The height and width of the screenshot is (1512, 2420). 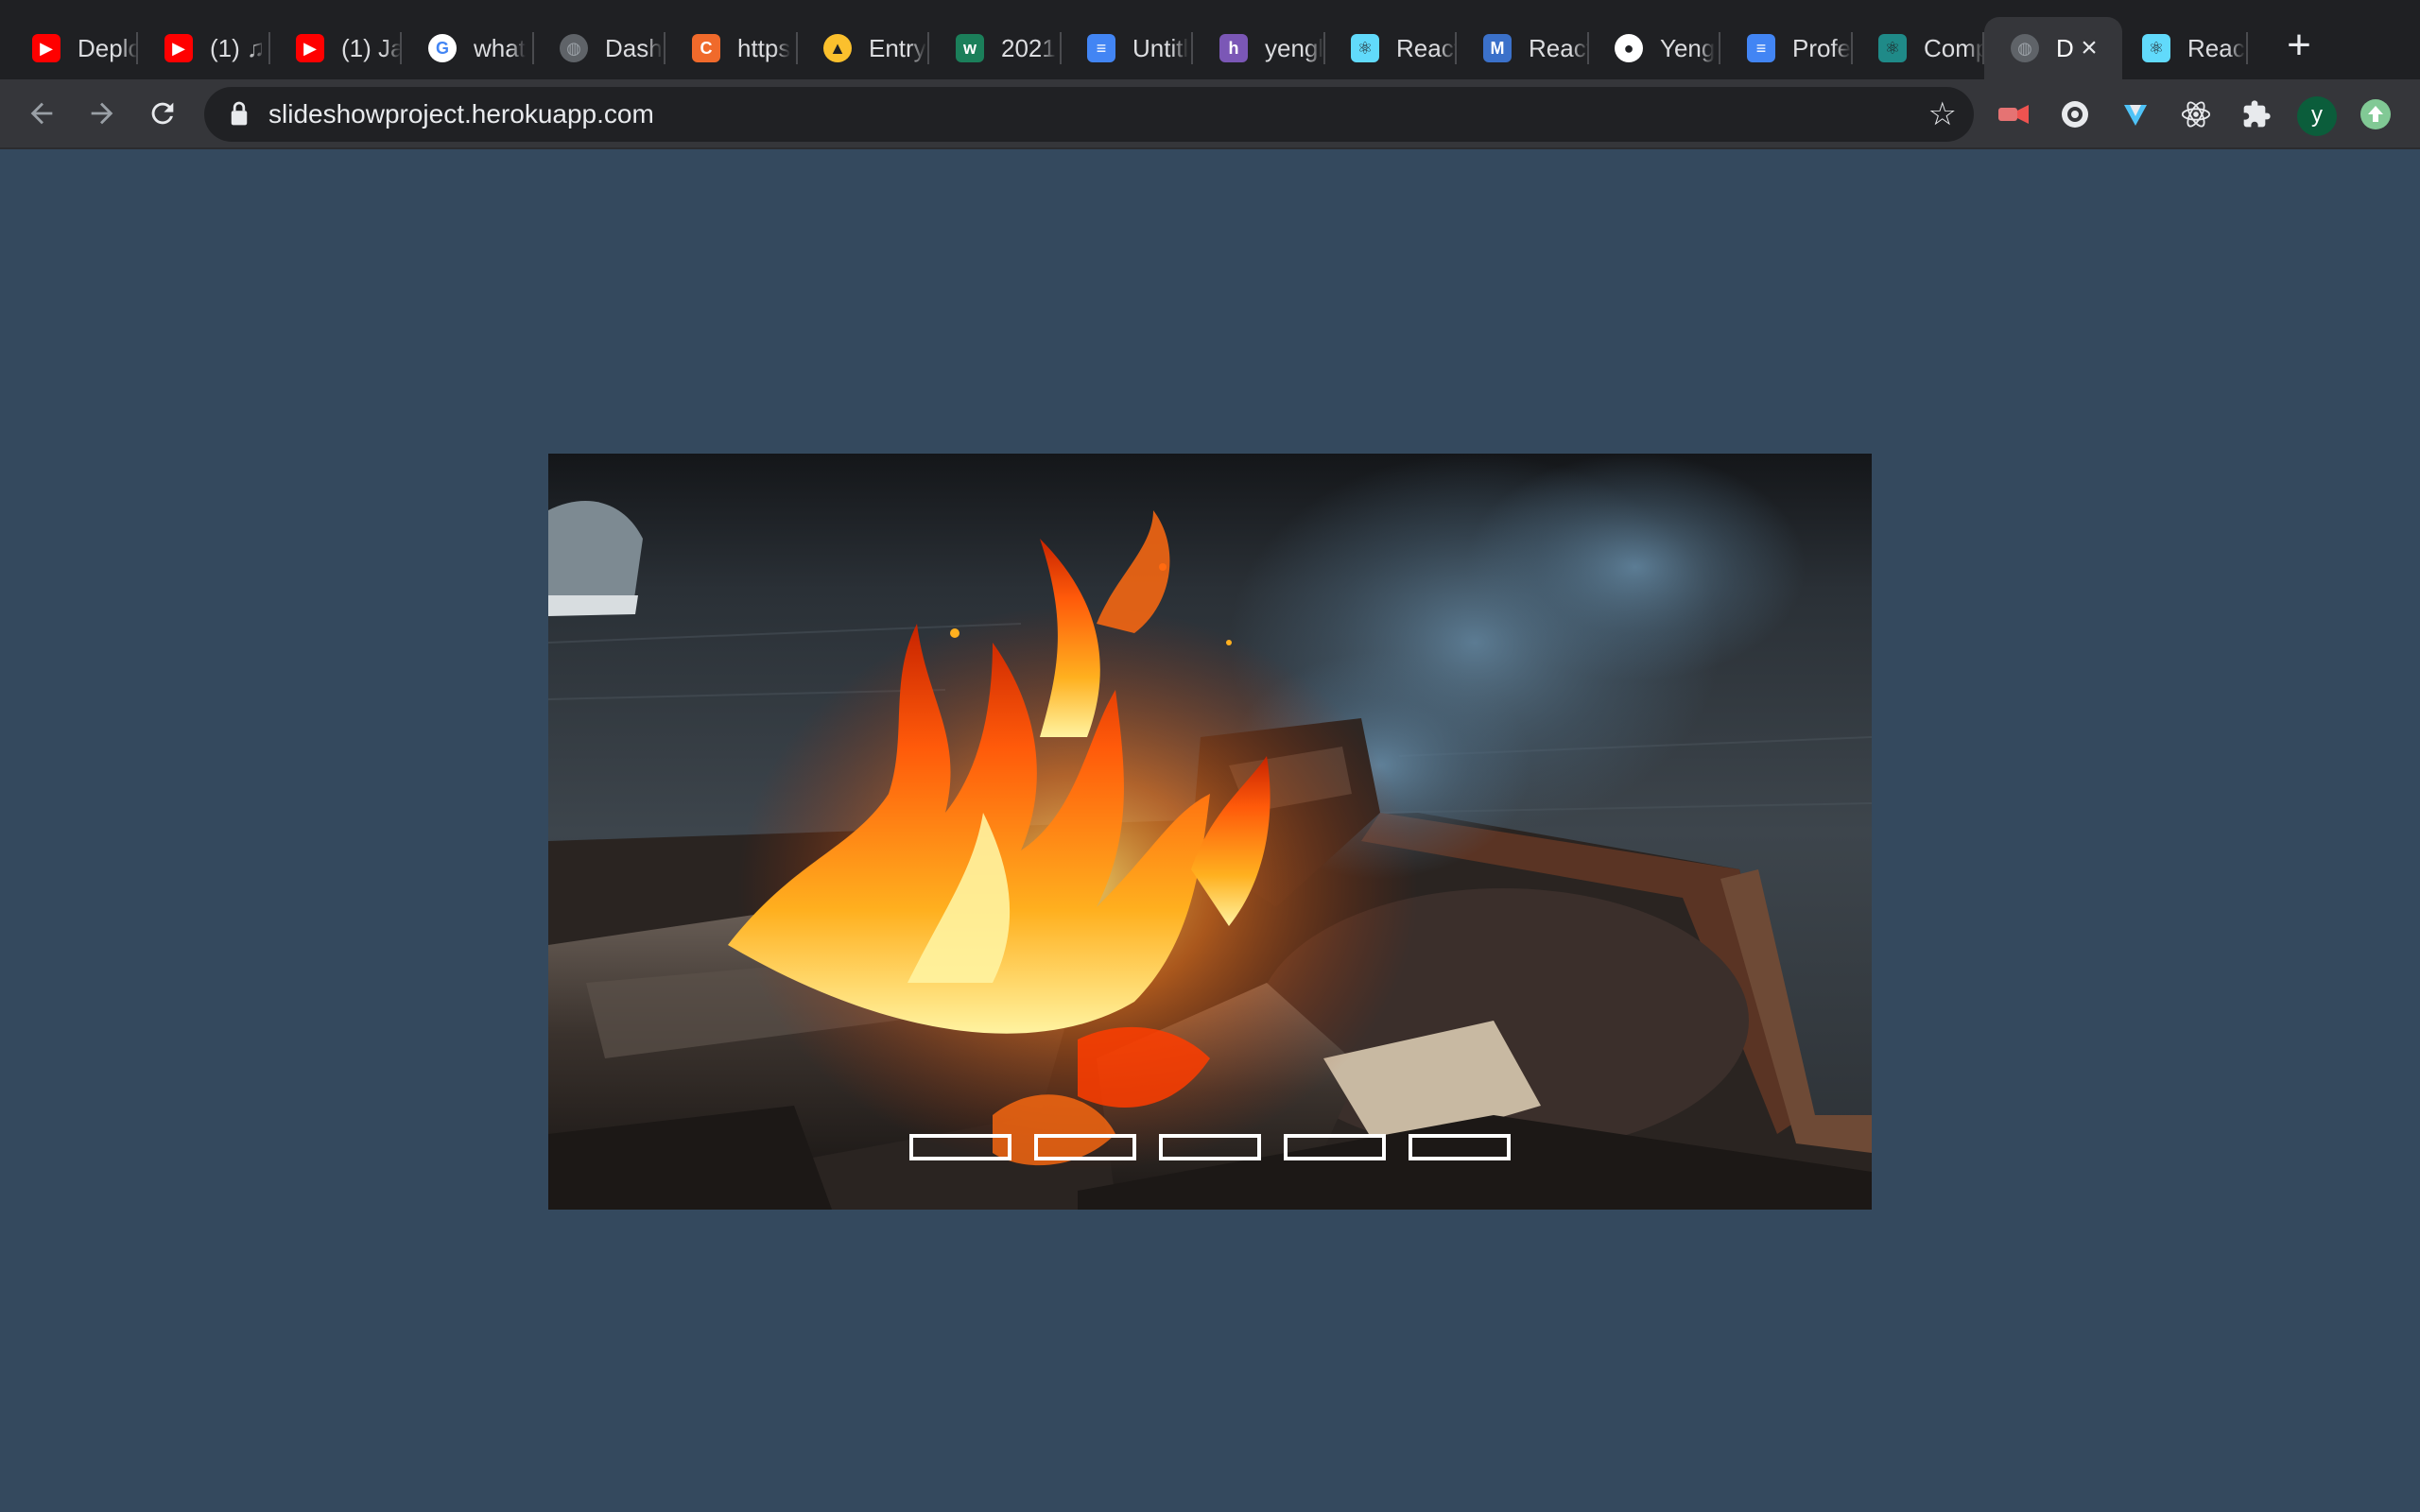 I want to click on forward-arrow-icon, so click(x=102, y=113).